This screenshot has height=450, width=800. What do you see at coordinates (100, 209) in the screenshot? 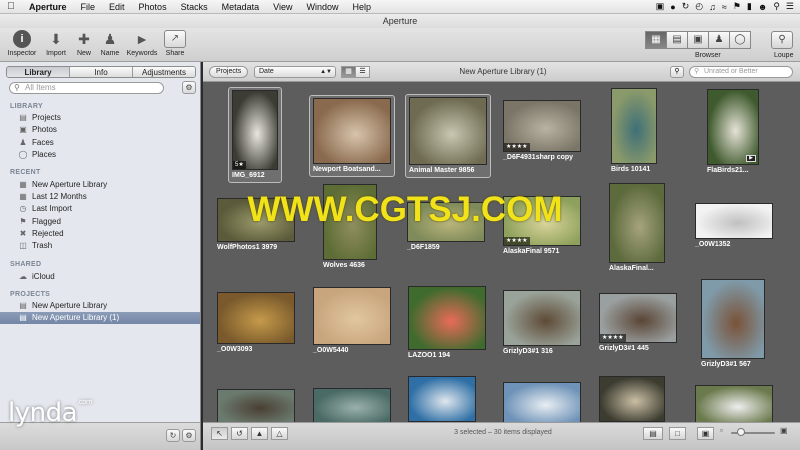
I see `sidebar-item-last-import: ◷ Last Import` at bounding box center [100, 209].